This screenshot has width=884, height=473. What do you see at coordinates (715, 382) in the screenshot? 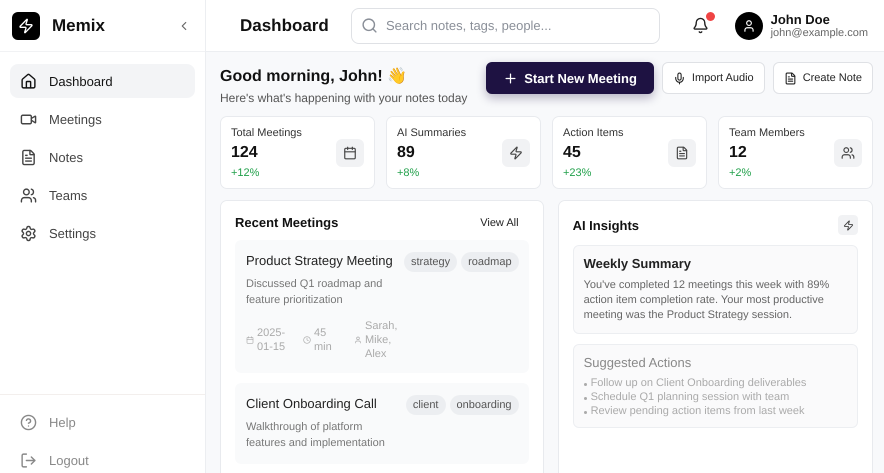
I see `suggested-action: Follow up on Client Onboarding deliverables` at bounding box center [715, 382].